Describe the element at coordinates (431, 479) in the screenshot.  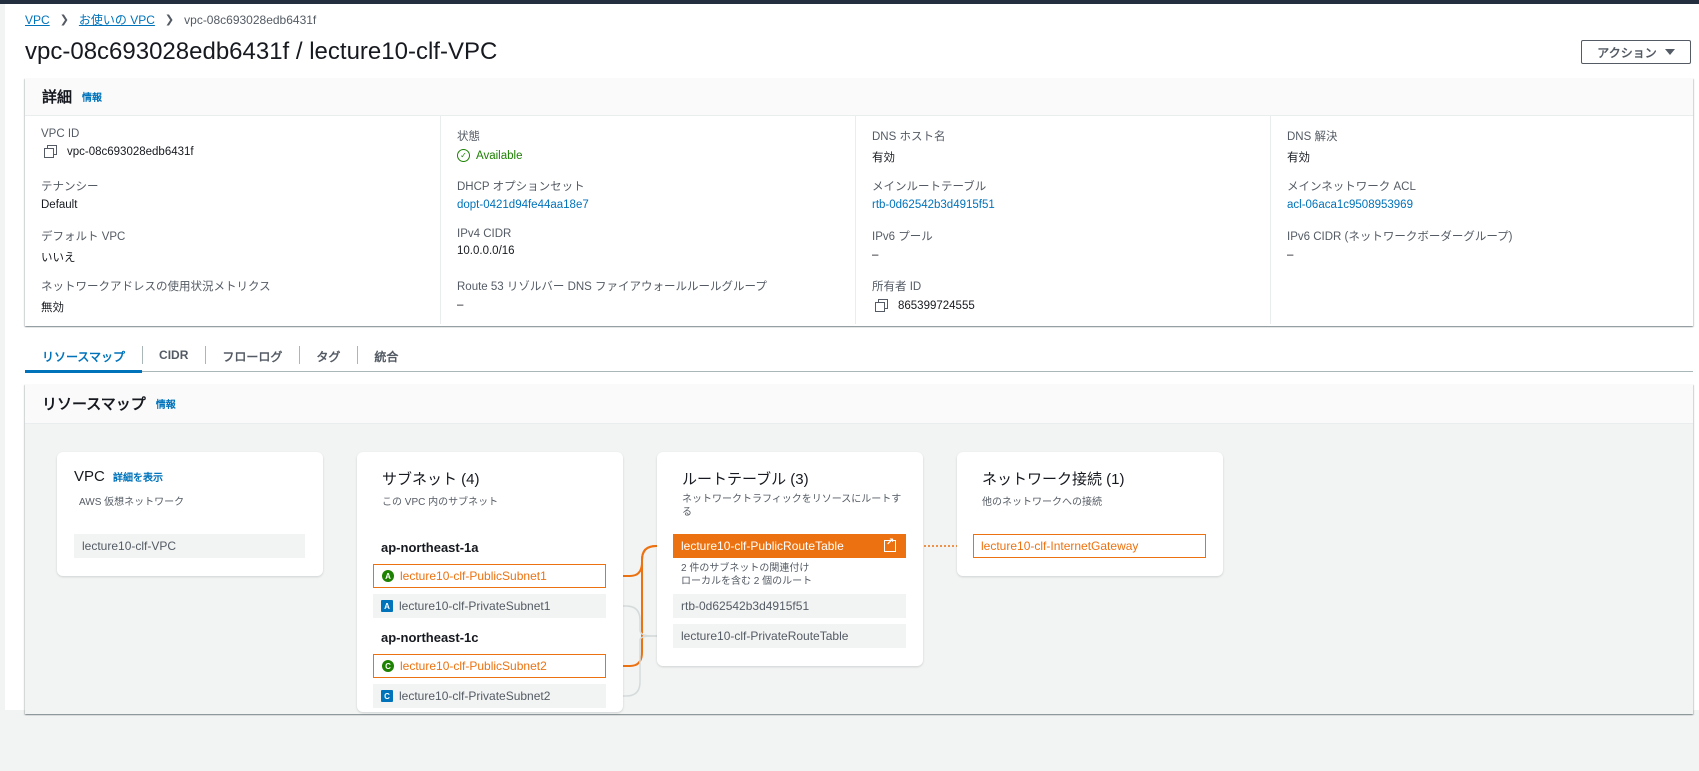
I see `subnets-card-title: サブネット (4)` at that location.